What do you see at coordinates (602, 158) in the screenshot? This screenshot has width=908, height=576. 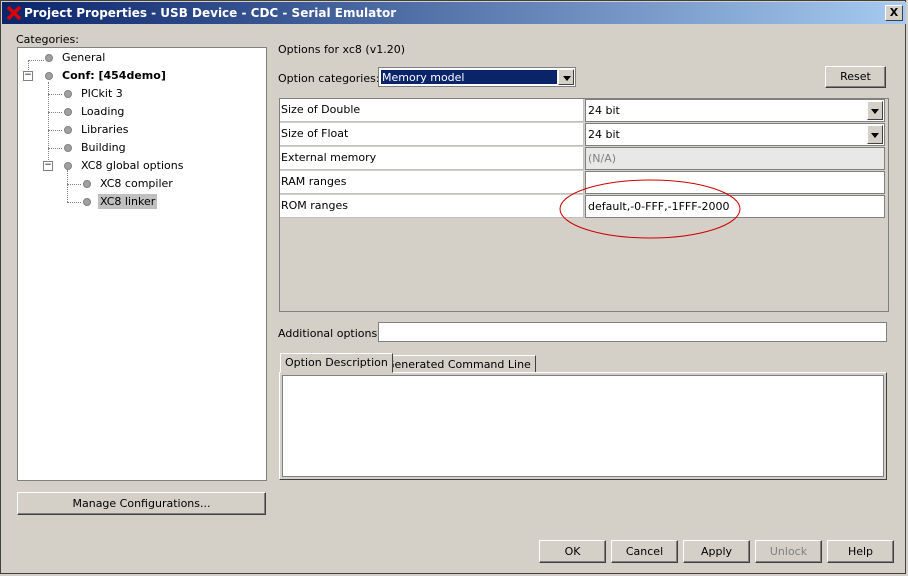 I see `property-value: (N/A)` at bounding box center [602, 158].